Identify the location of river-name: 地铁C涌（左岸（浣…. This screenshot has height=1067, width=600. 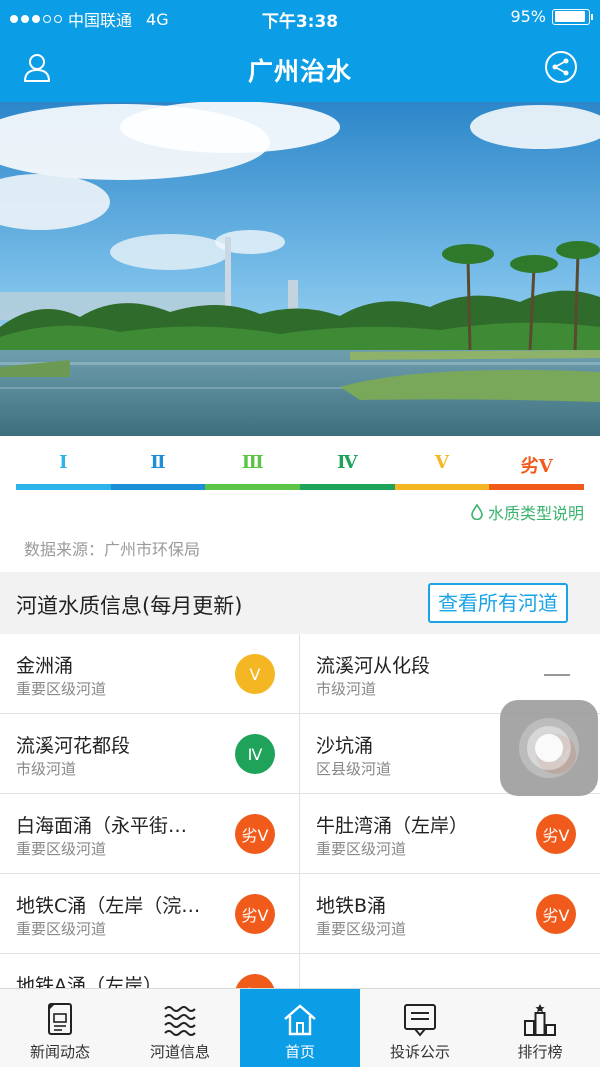
(108, 906).